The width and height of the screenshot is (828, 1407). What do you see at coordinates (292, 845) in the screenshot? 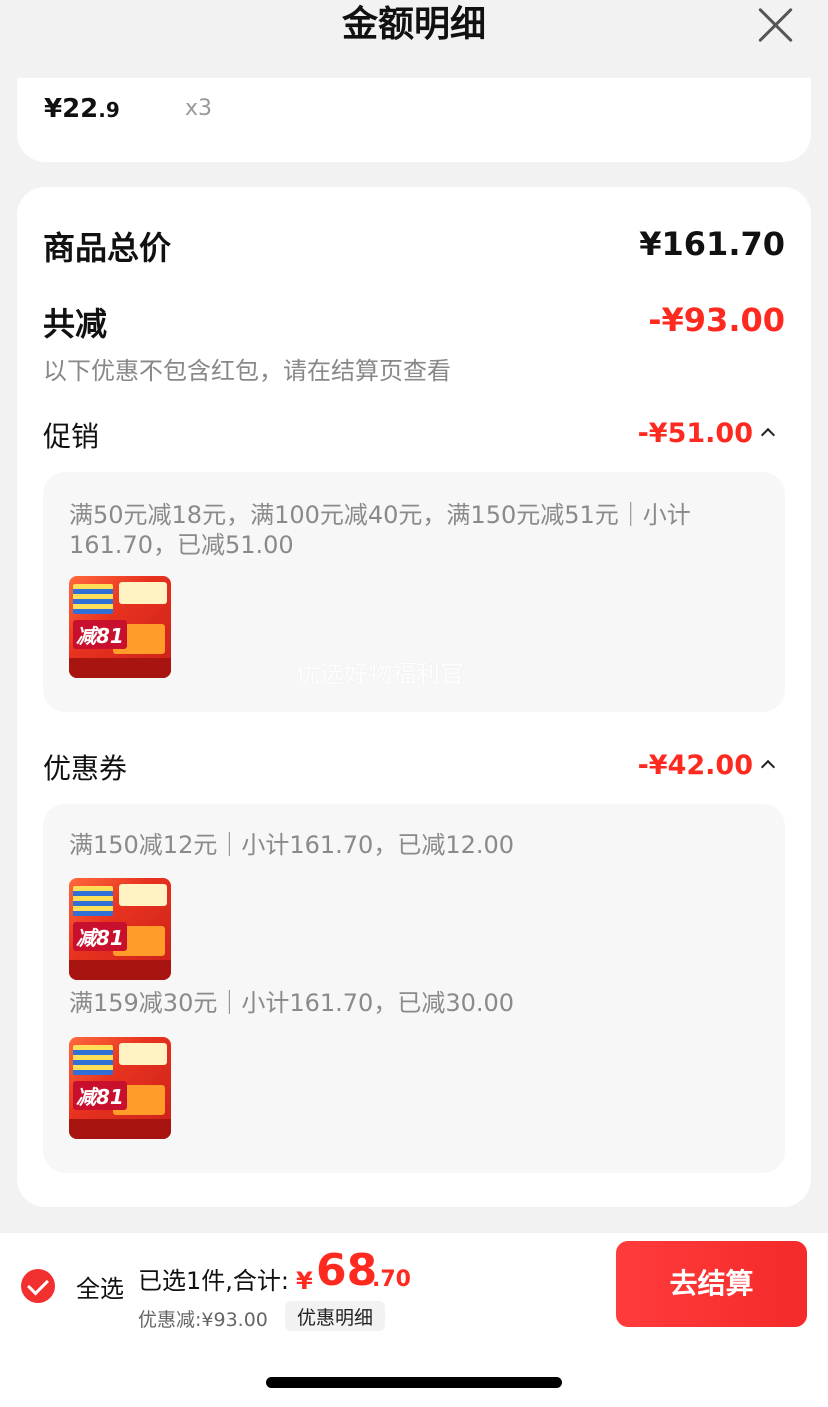
I see `coupon-rule: 满150减12元｜小计161.70，已减12.00` at bounding box center [292, 845].